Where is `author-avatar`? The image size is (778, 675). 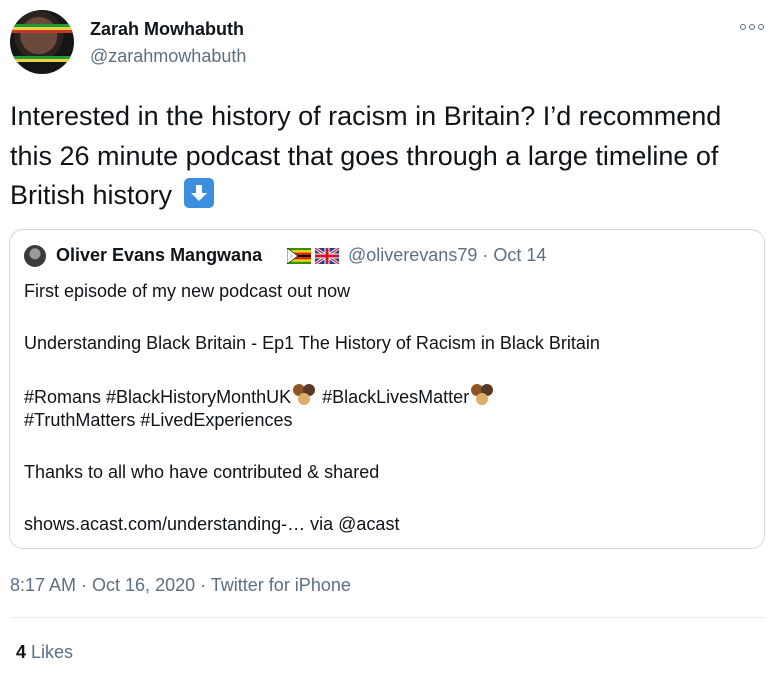 author-avatar is located at coordinates (42, 42).